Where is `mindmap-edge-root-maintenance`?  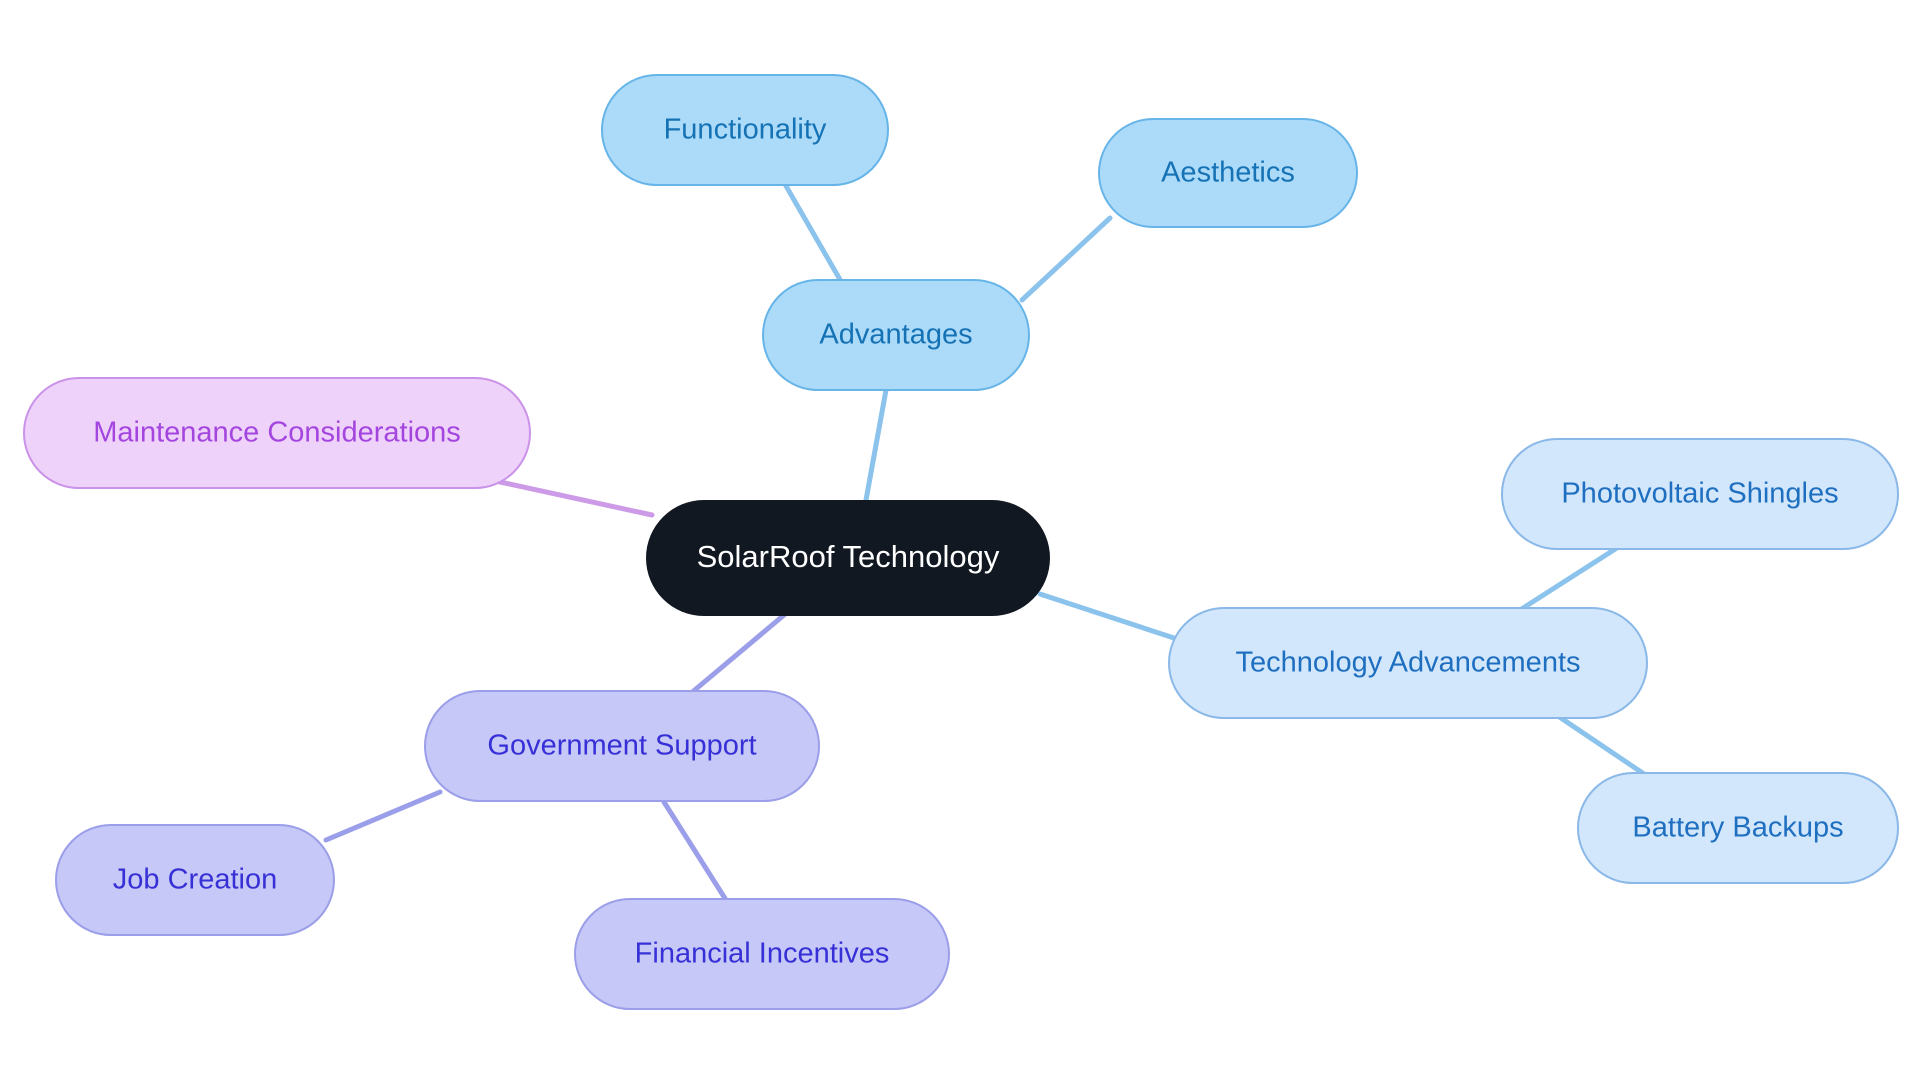 mindmap-edge-root-maintenance is located at coordinates (576, 498).